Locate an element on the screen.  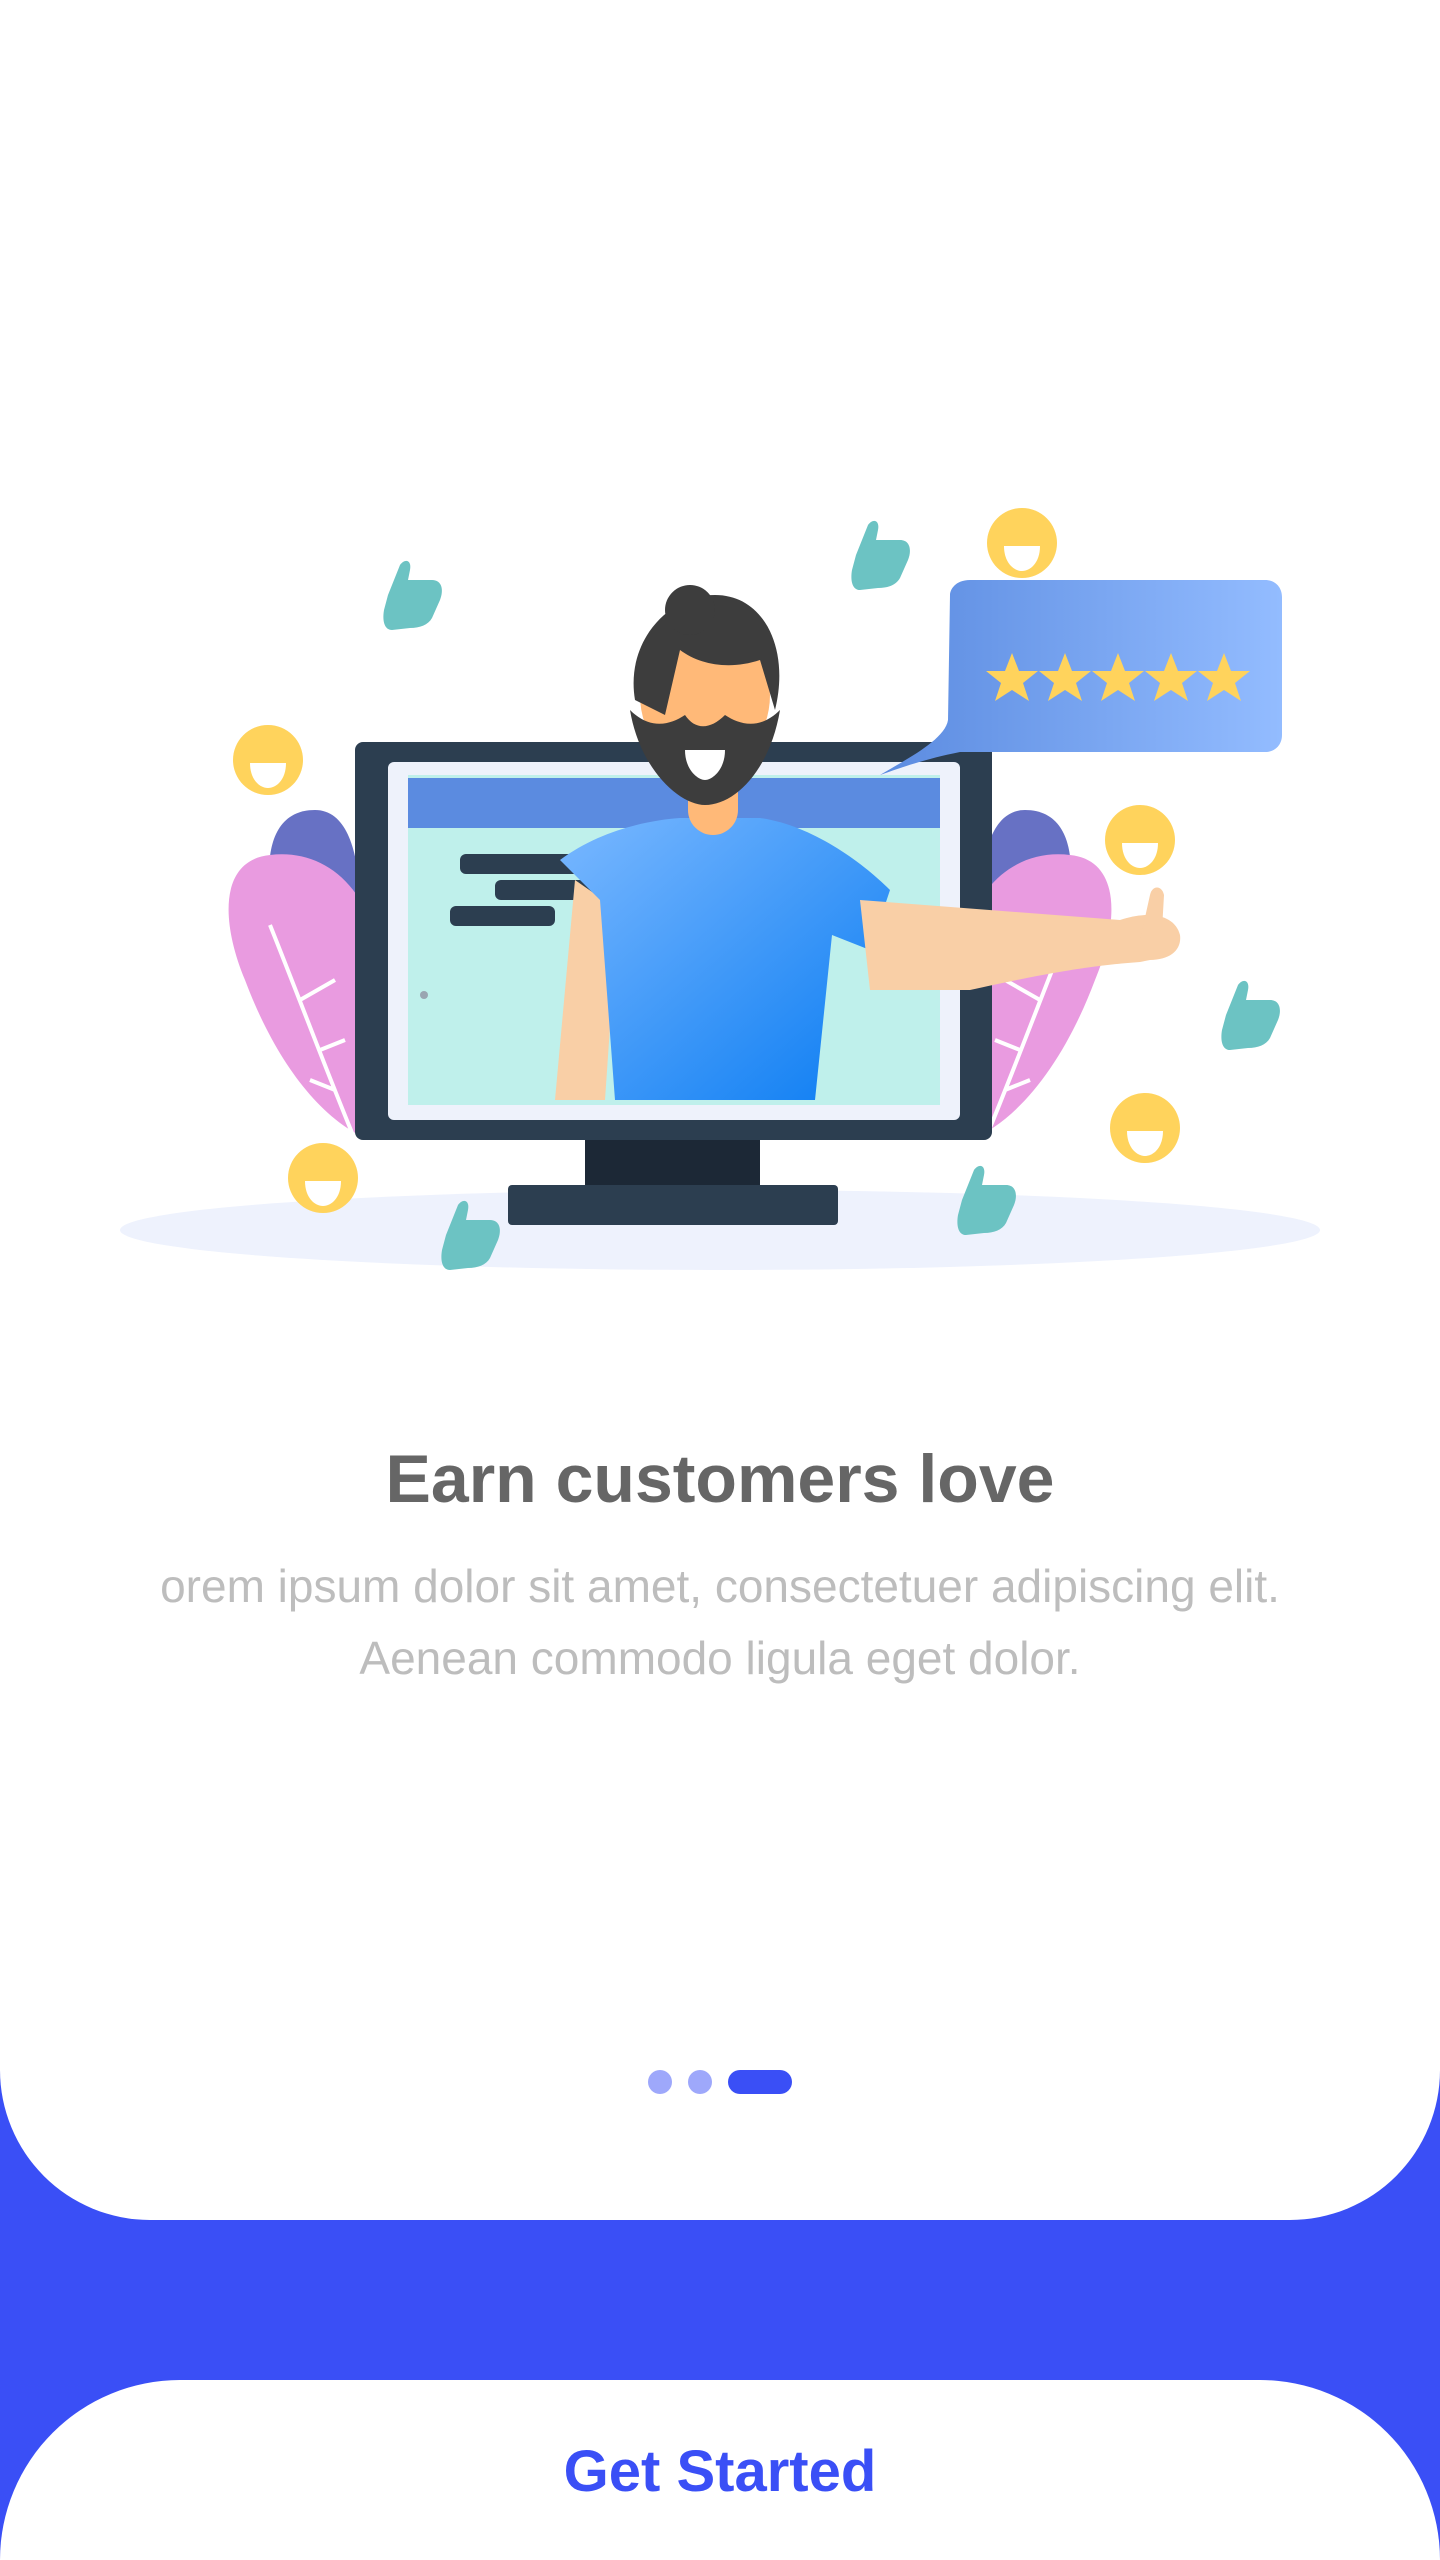
get-started-button: Get Started is located at coordinates (720, 2470).